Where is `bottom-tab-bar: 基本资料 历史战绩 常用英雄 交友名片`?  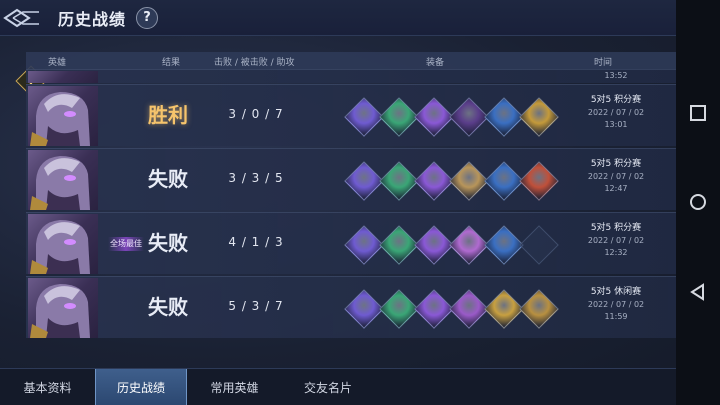 bottom-tab-bar: 基本资料 历史战绩 常用英雄 交友名片 is located at coordinates (338, 386).